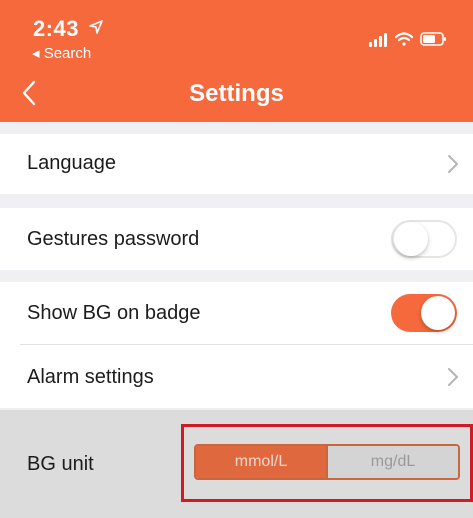 This screenshot has width=473, height=518. What do you see at coordinates (236, 376) in the screenshot?
I see `settings-row-alarm-settings: Alarm settings` at bounding box center [236, 376].